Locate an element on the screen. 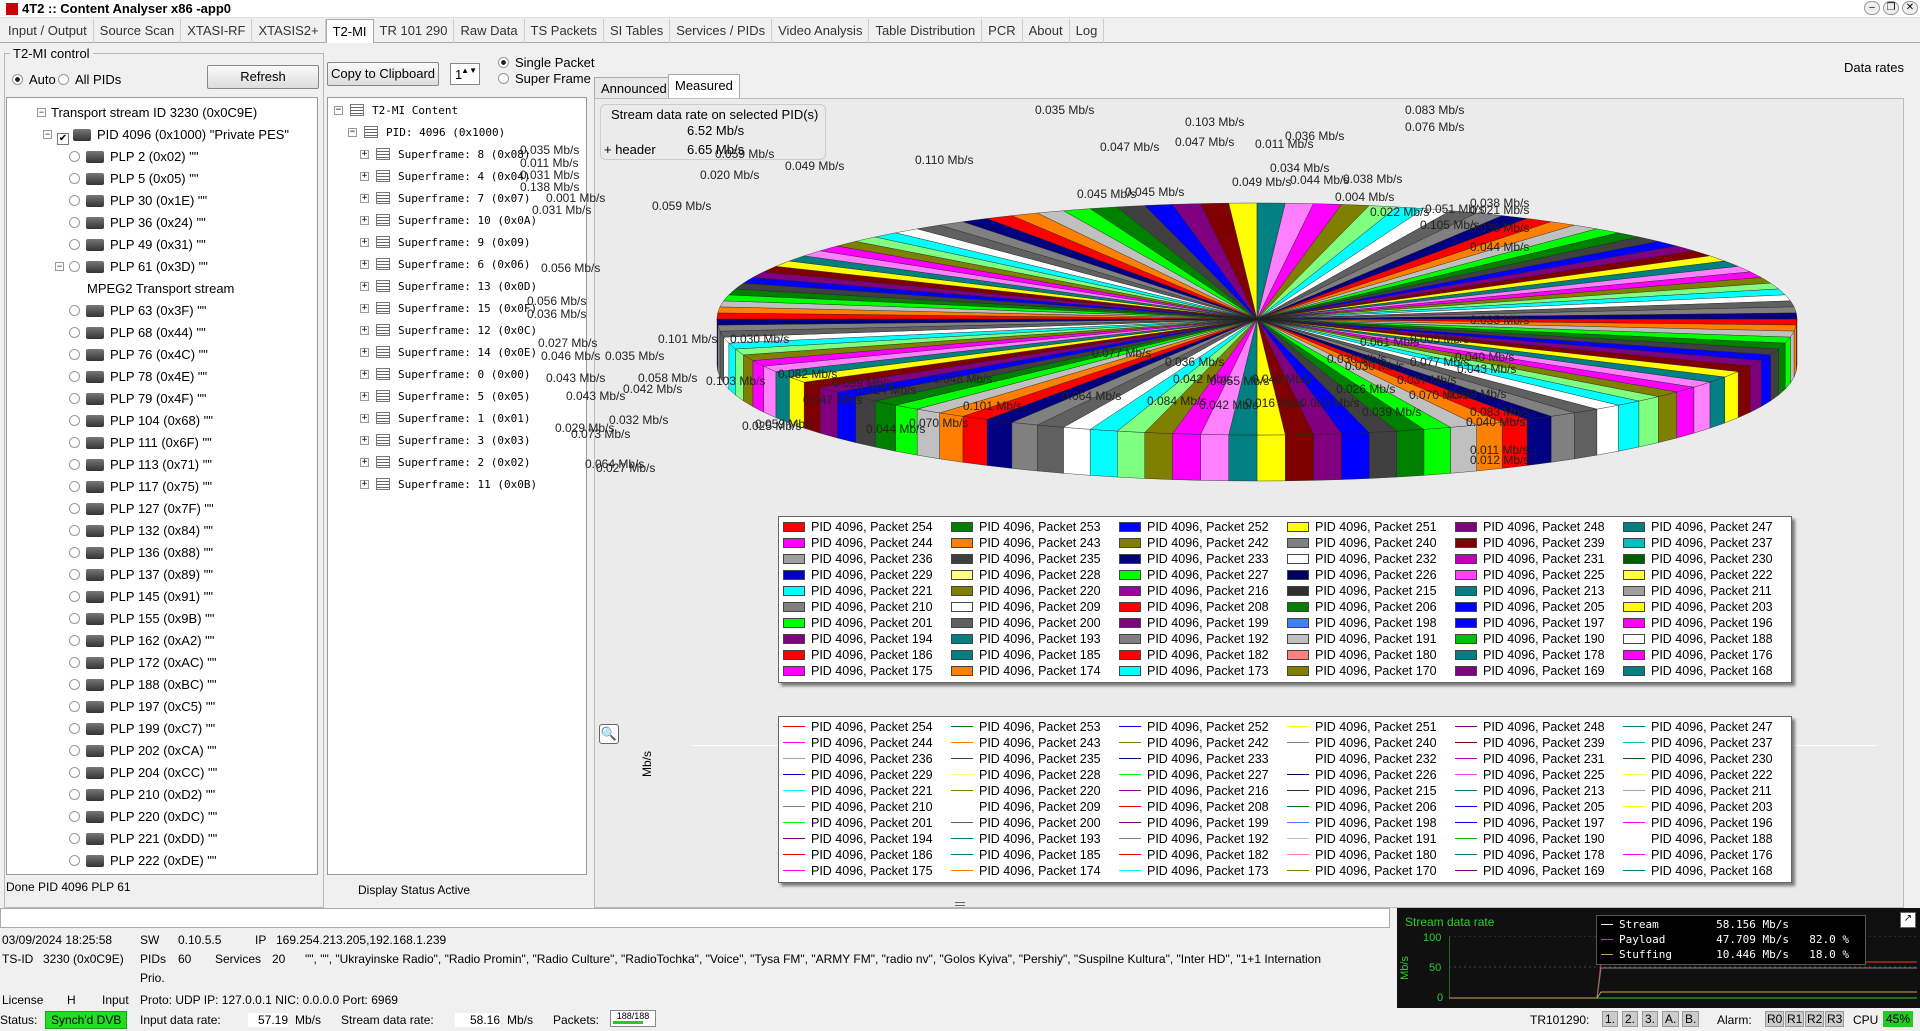 This screenshot has width=1920, height=1031. legend-item: PID 4096, Packet 229 is located at coordinates (867, 775).